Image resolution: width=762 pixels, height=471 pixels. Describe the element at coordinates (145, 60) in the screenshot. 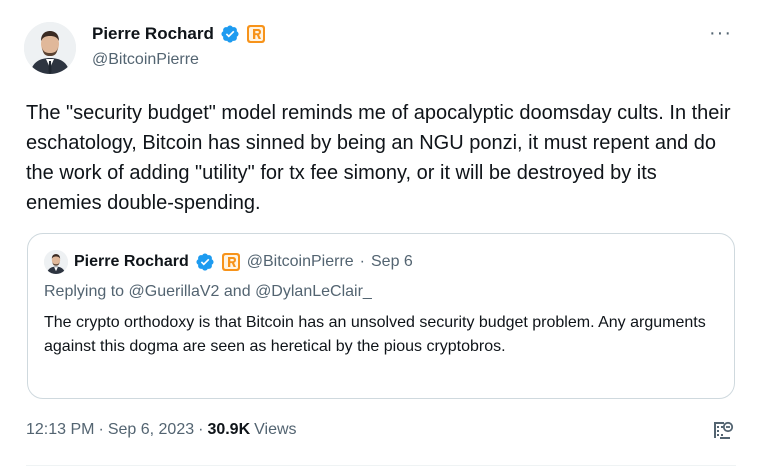

I see `author-handle: @BitcoinPierre` at that location.